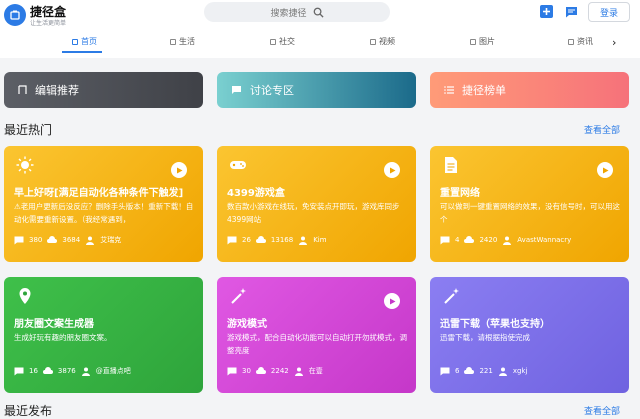 This screenshot has width=640, height=419. What do you see at coordinates (529, 90) in the screenshot?
I see `ranking-banner: 捷径榜单` at bounding box center [529, 90].